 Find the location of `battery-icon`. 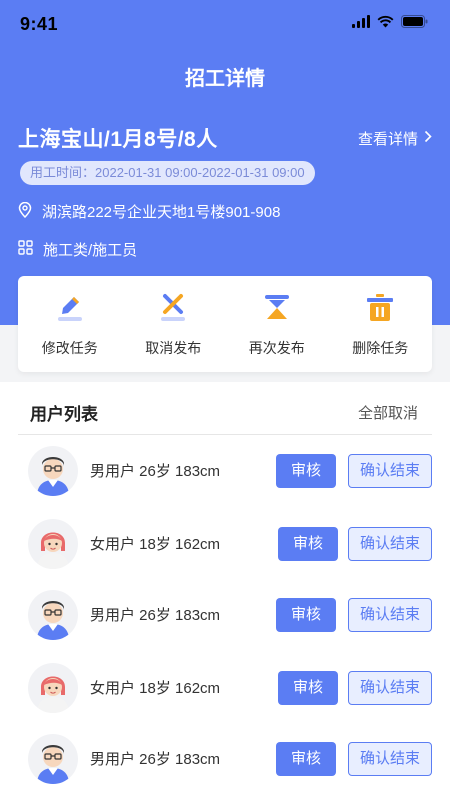

battery-icon is located at coordinates (414, 21).